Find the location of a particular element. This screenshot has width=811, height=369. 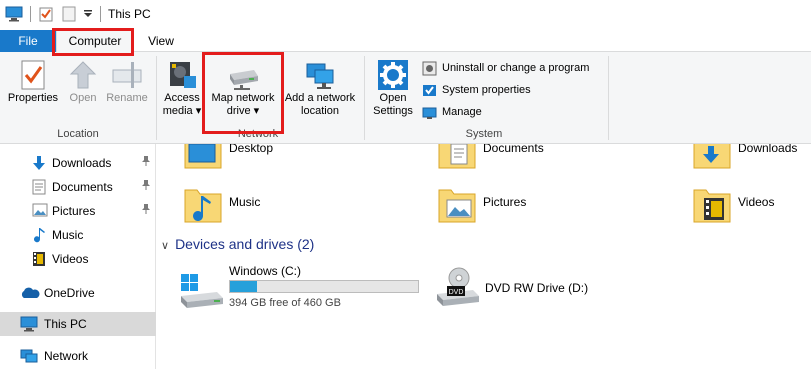

add-network-location-label-1: Add a network is located at coordinates (320, 98).